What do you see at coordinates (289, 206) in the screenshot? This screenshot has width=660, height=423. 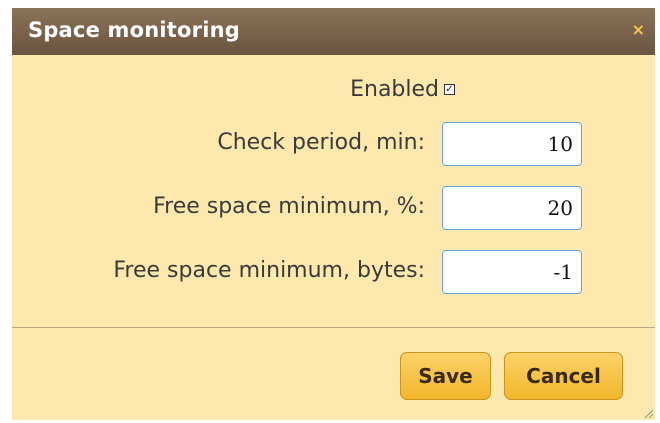 I see `free-space-percent-label: Free space minimum, %:` at bounding box center [289, 206].